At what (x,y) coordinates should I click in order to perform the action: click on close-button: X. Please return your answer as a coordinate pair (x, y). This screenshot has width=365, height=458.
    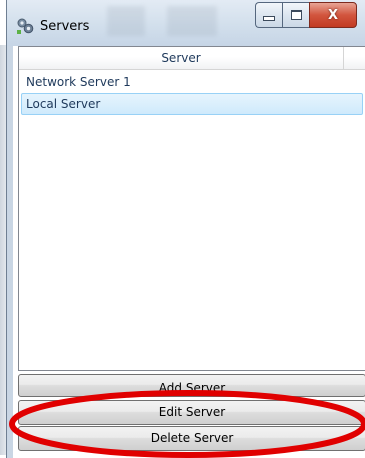
    Looking at the image, I should click on (333, 15).